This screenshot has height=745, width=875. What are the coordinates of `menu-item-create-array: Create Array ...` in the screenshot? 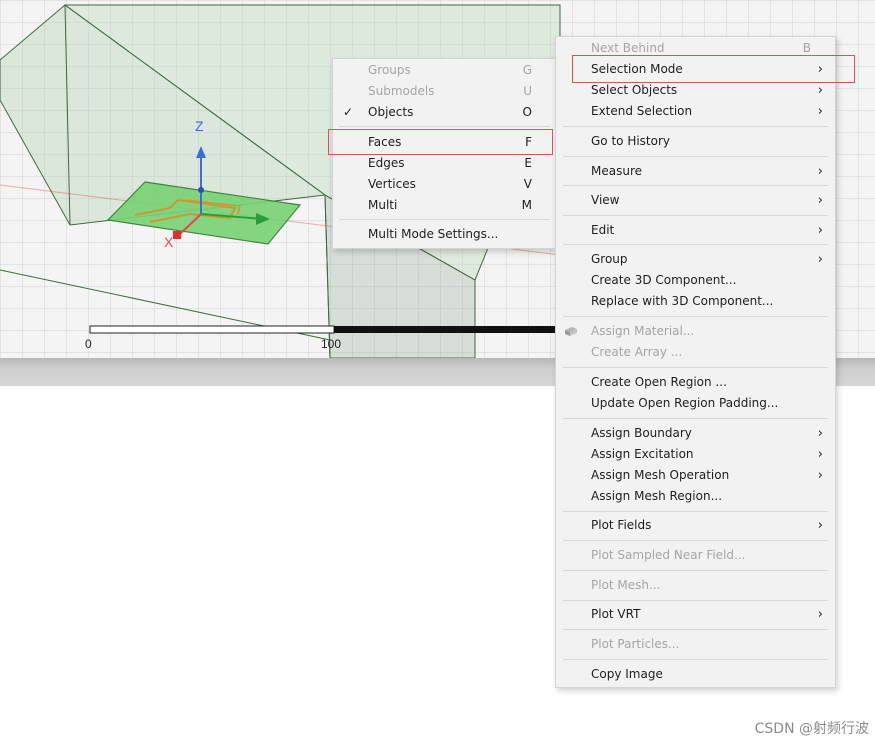 It's located at (695, 352).